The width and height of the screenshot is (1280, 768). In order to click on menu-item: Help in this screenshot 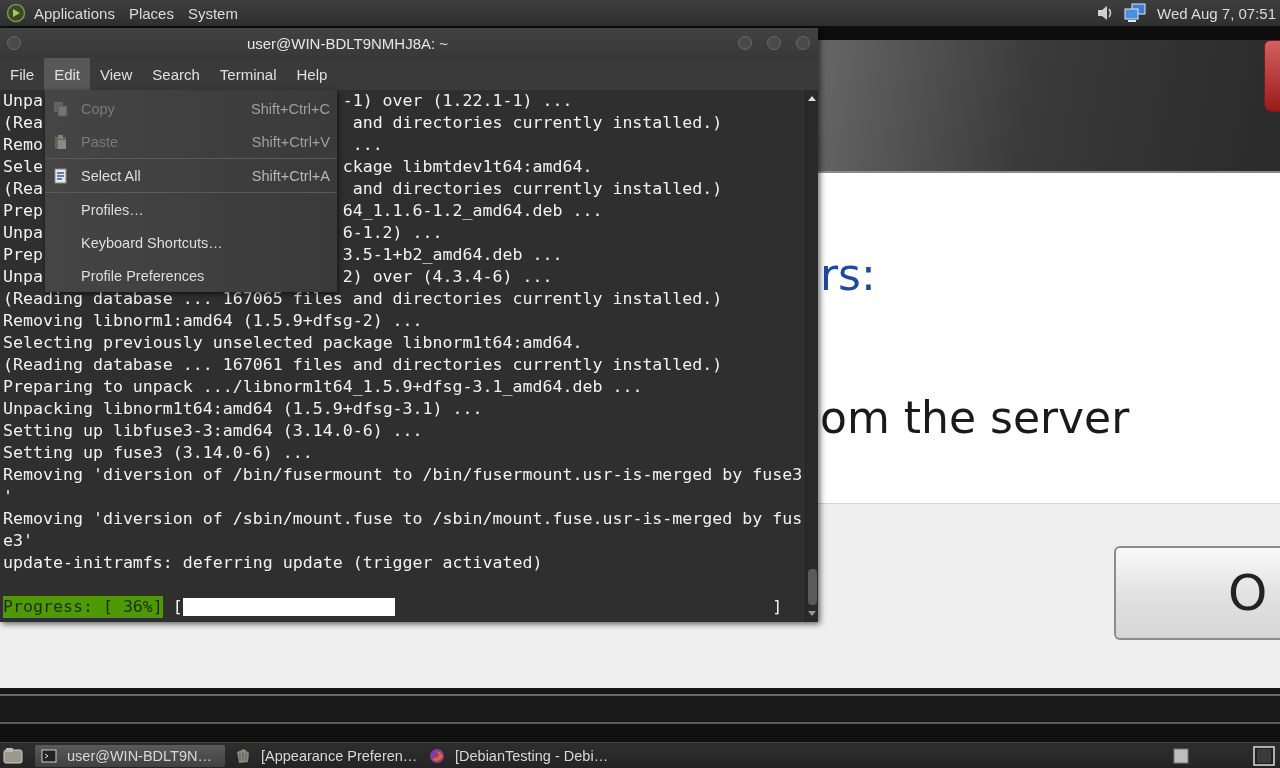, I will do `click(312, 74)`.